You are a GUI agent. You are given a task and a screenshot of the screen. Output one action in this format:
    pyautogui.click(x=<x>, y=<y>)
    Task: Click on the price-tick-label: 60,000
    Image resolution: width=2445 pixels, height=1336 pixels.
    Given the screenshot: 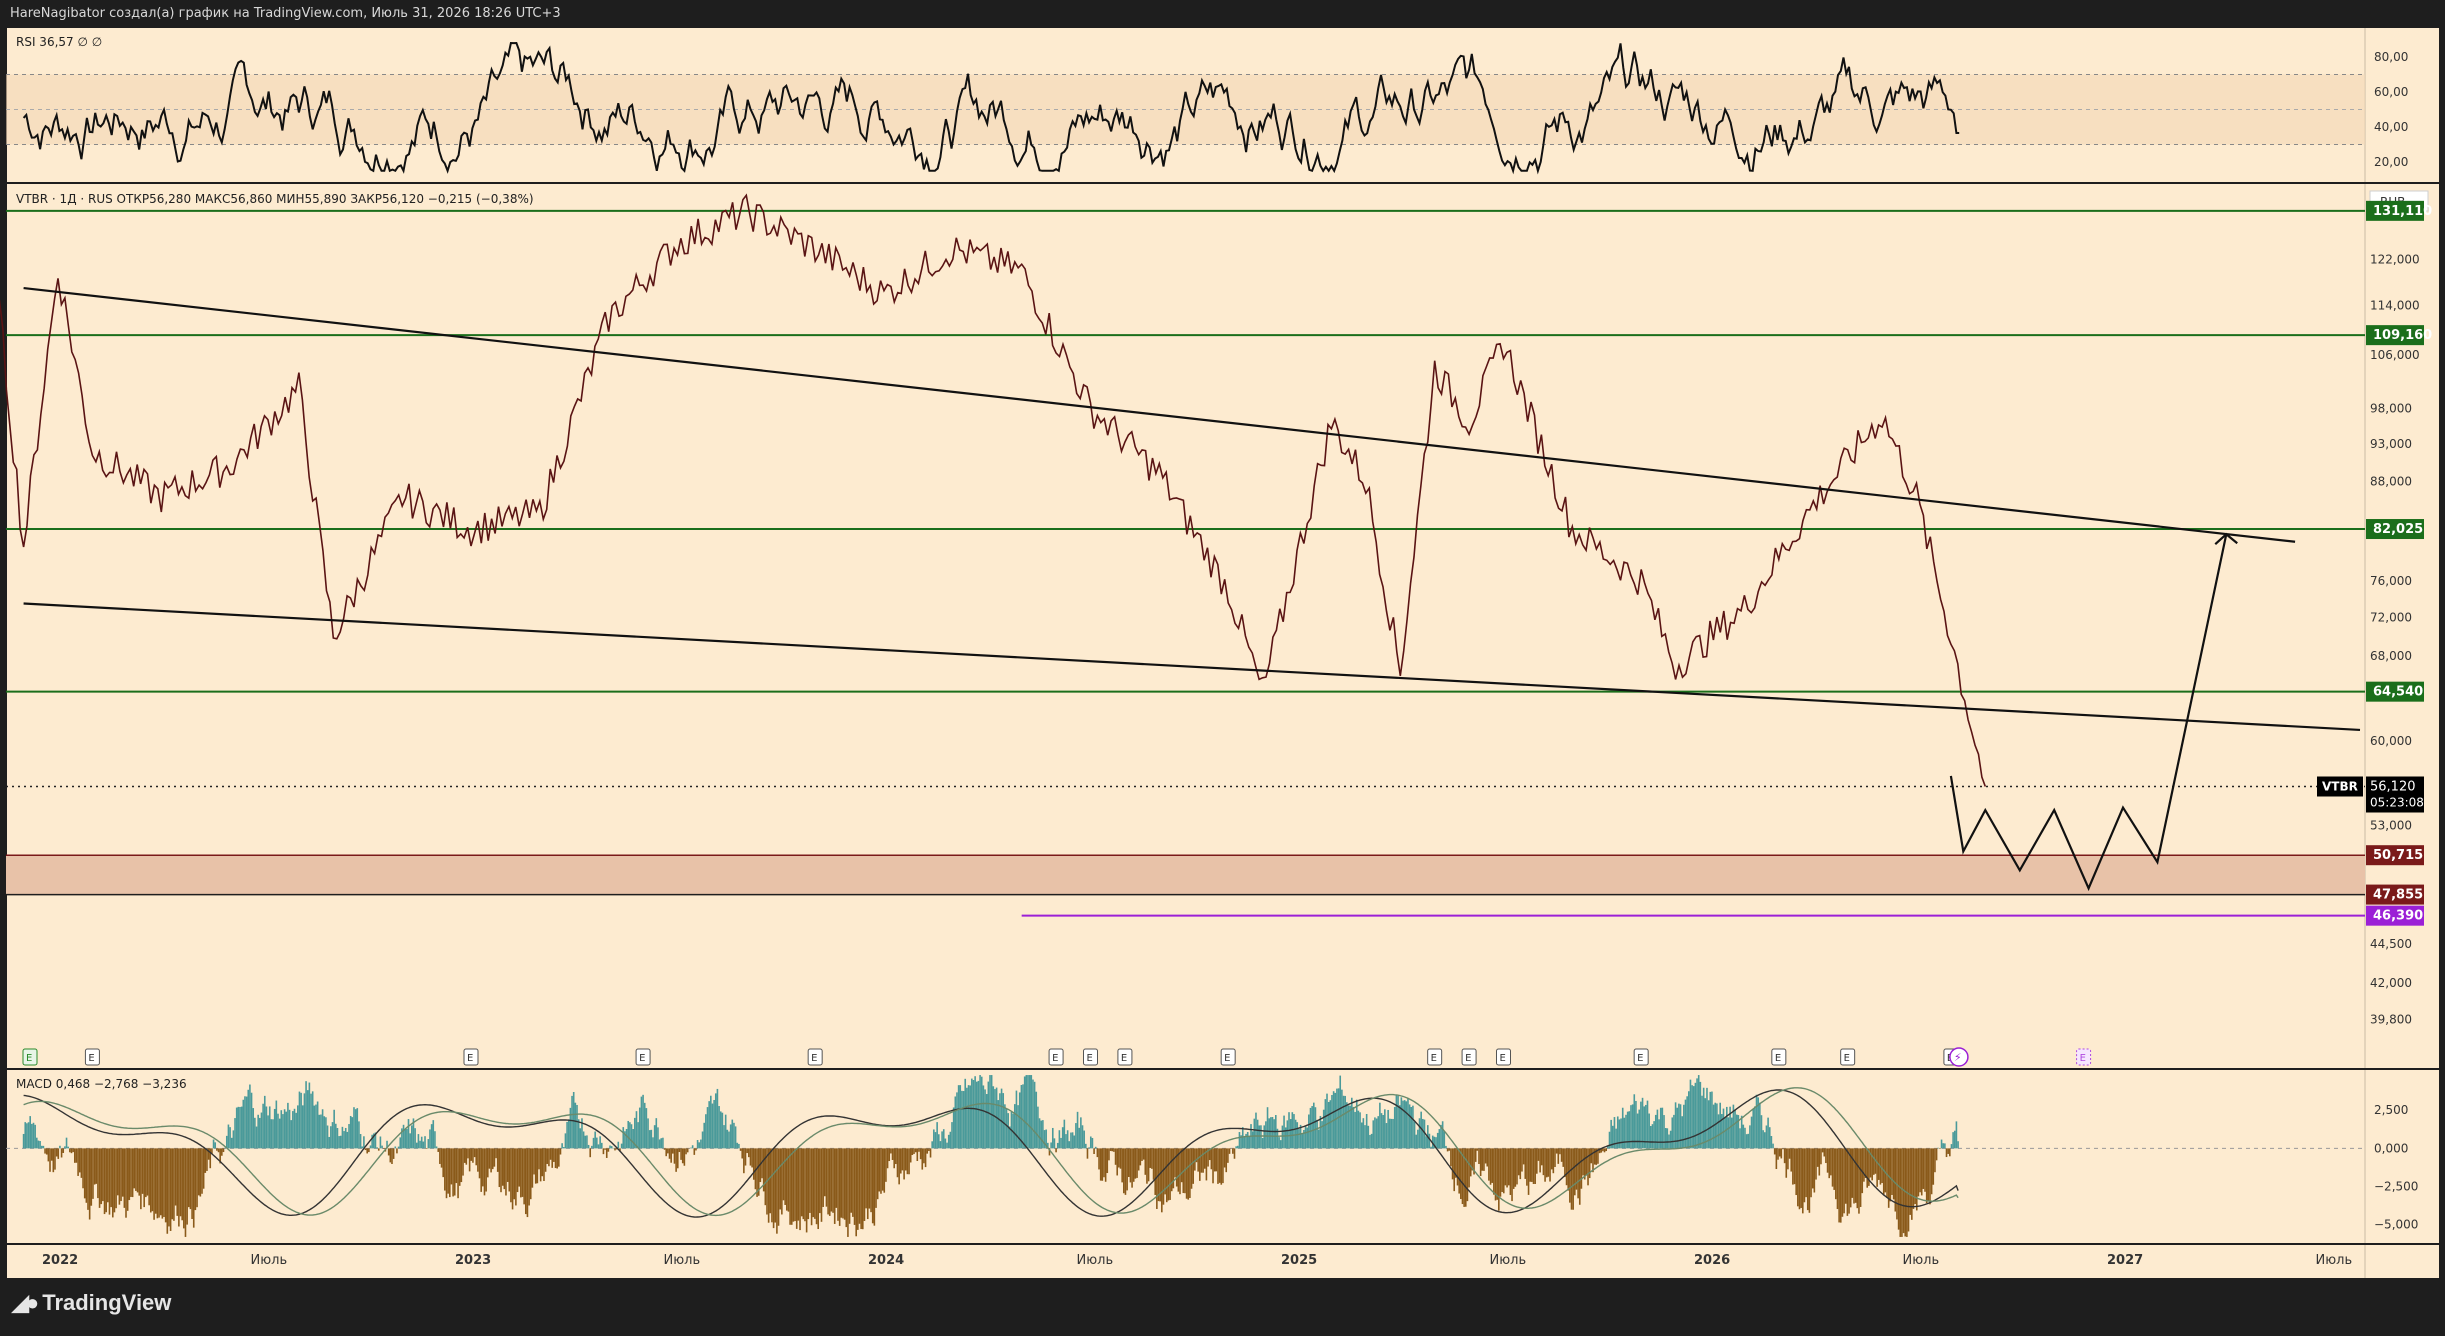 What is the action you would take?
    pyautogui.click(x=2391, y=741)
    